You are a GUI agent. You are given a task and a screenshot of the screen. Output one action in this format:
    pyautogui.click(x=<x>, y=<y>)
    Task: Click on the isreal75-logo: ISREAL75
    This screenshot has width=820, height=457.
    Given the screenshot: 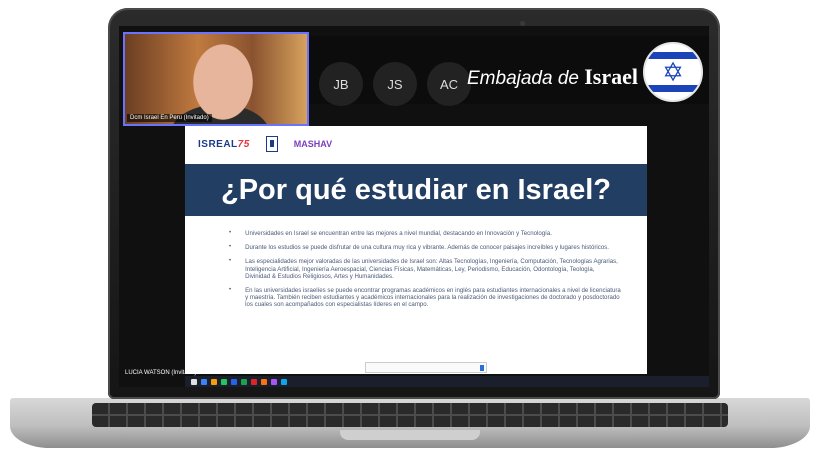 What is the action you would take?
    pyautogui.click(x=224, y=144)
    